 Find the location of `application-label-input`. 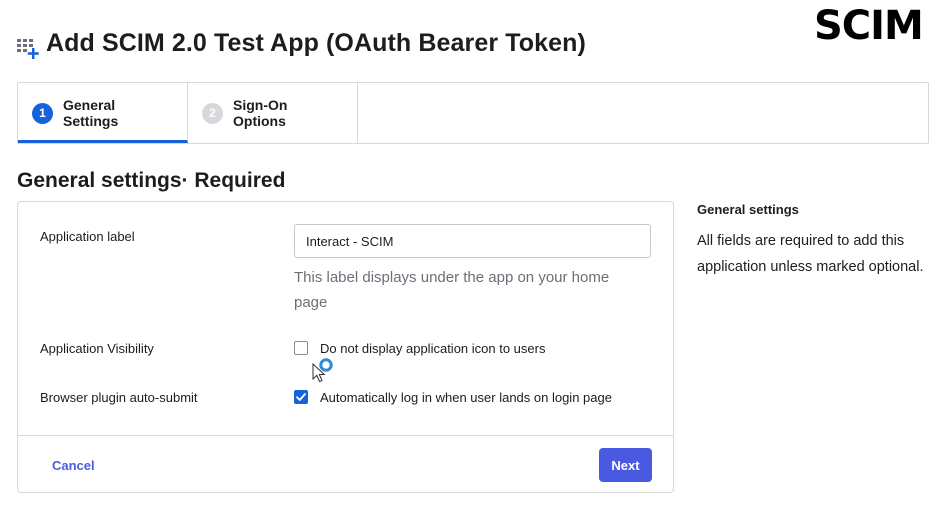

application-label-input is located at coordinates (472, 241).